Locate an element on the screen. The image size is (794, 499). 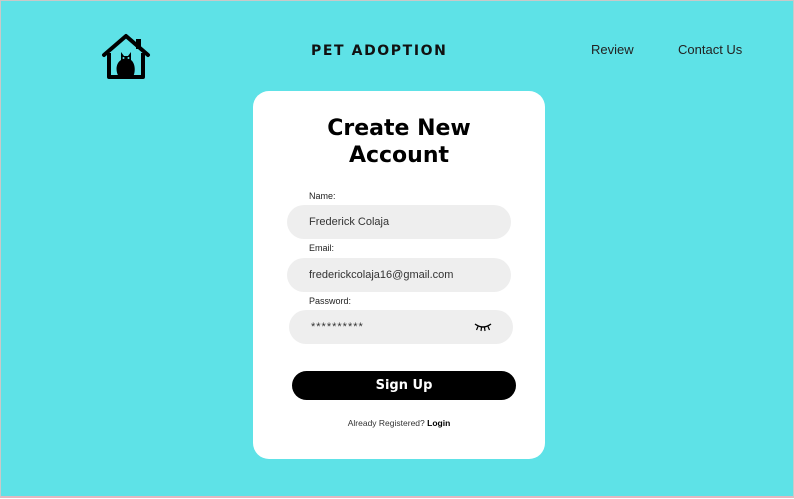
sign-up-button: Sign Up is located at coordinates (404, 385).